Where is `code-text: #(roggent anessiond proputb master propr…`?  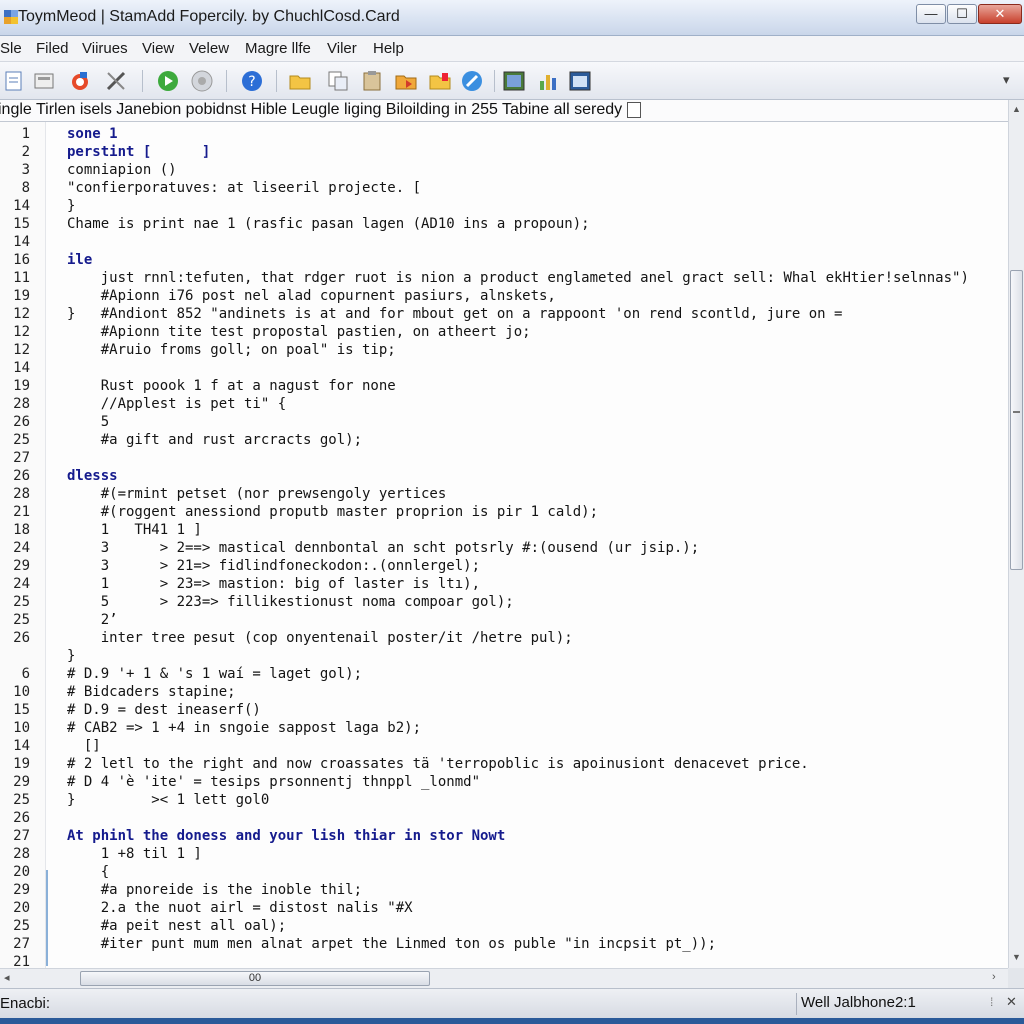
code-text: #(roggent anessiond proputb master propr… is located at coordinates (332, 512).